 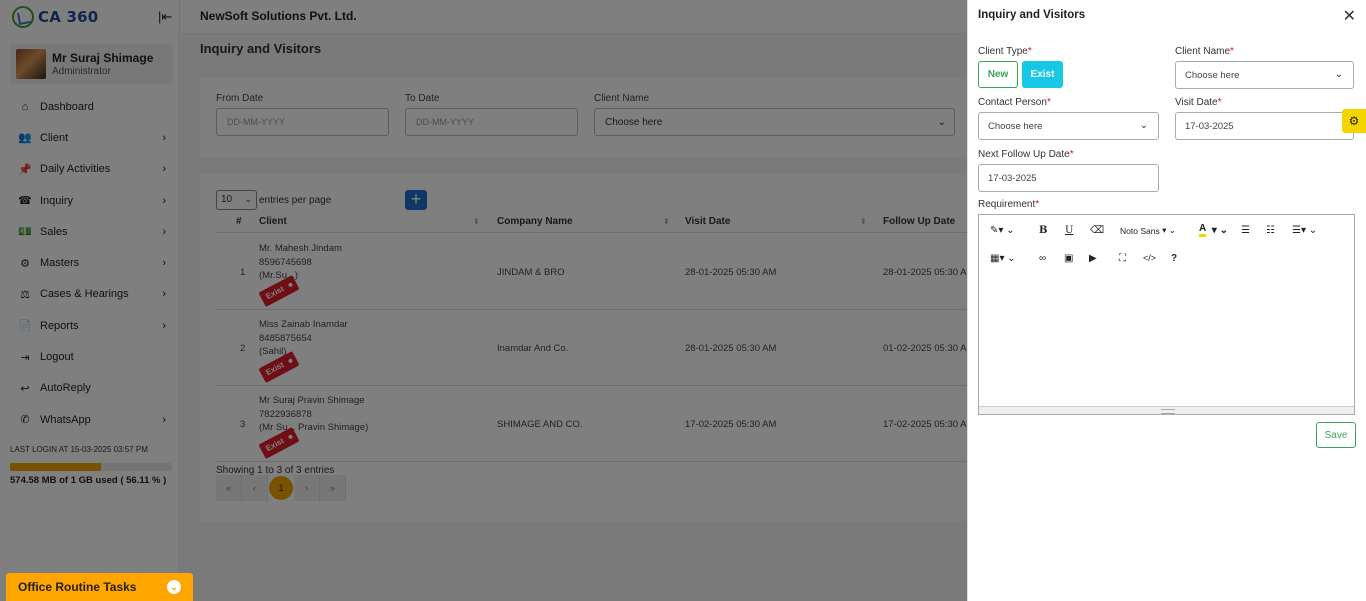 I want to click on text-color-icon: A ▾ ⌄, so click(x=1213, y=230).